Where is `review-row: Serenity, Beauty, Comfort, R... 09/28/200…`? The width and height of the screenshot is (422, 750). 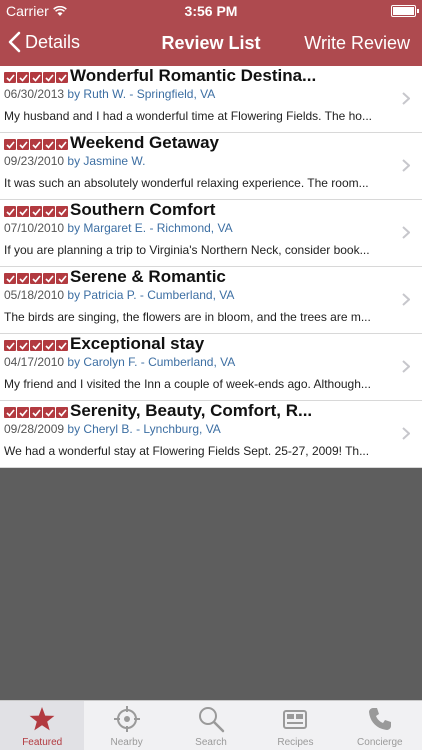
review-row: Serenity, Beauty, Comfort, R... 09/28/200… is located at coordinates (211, 434).